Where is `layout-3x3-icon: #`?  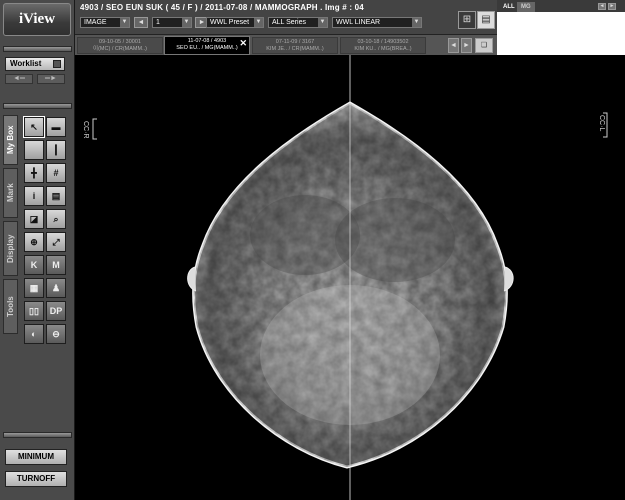
layout-3x3-icon: # is located at coordinates (56, 173).